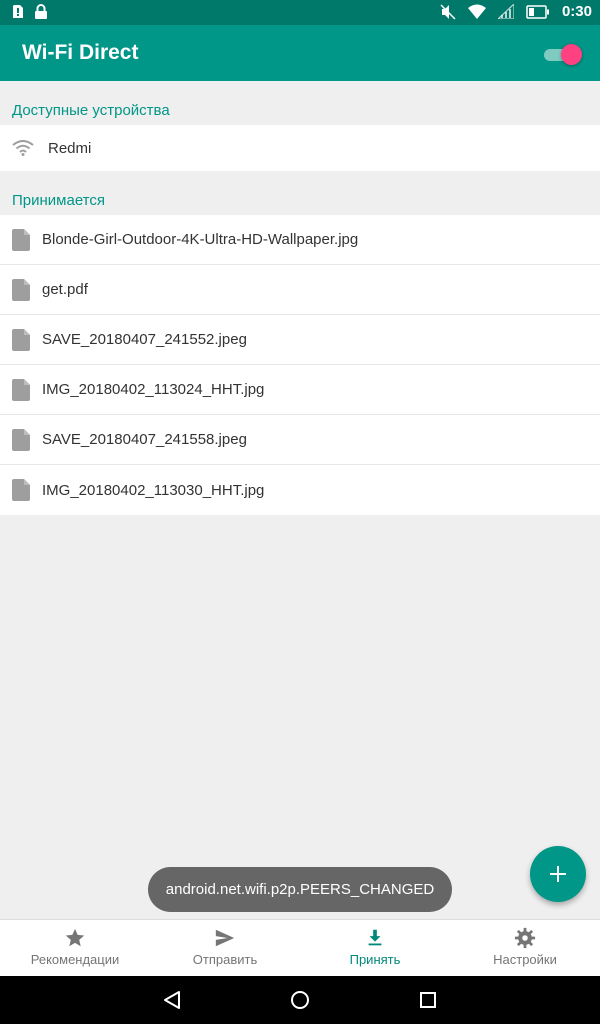 The width and height of the screenshot is (600, 1024). I want to click on device-item-redmi: Redmi, so click(300, 148).